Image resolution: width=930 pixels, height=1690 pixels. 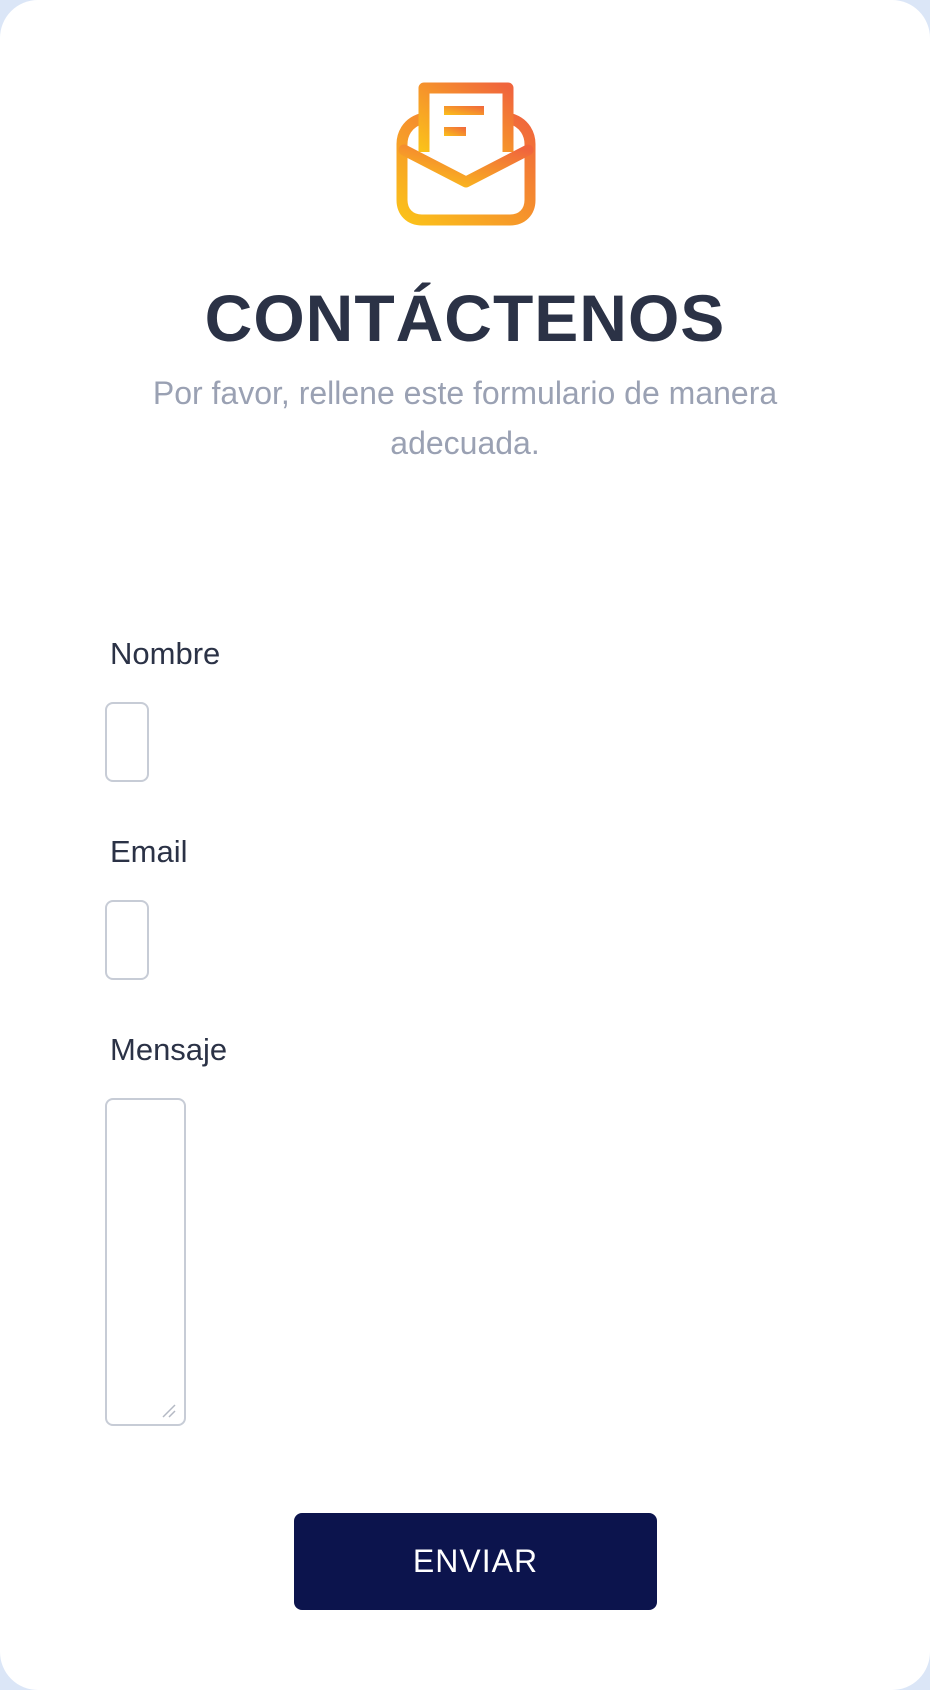 I want to click on message-label: Mensaje, so click(x=169, y=1049).